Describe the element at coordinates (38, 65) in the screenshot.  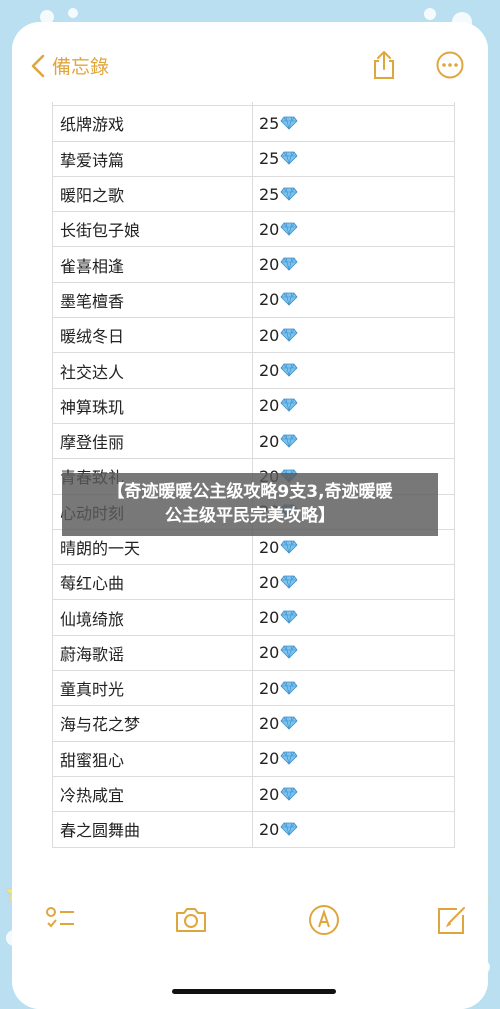
I see `chevron-left-icon` at that location.